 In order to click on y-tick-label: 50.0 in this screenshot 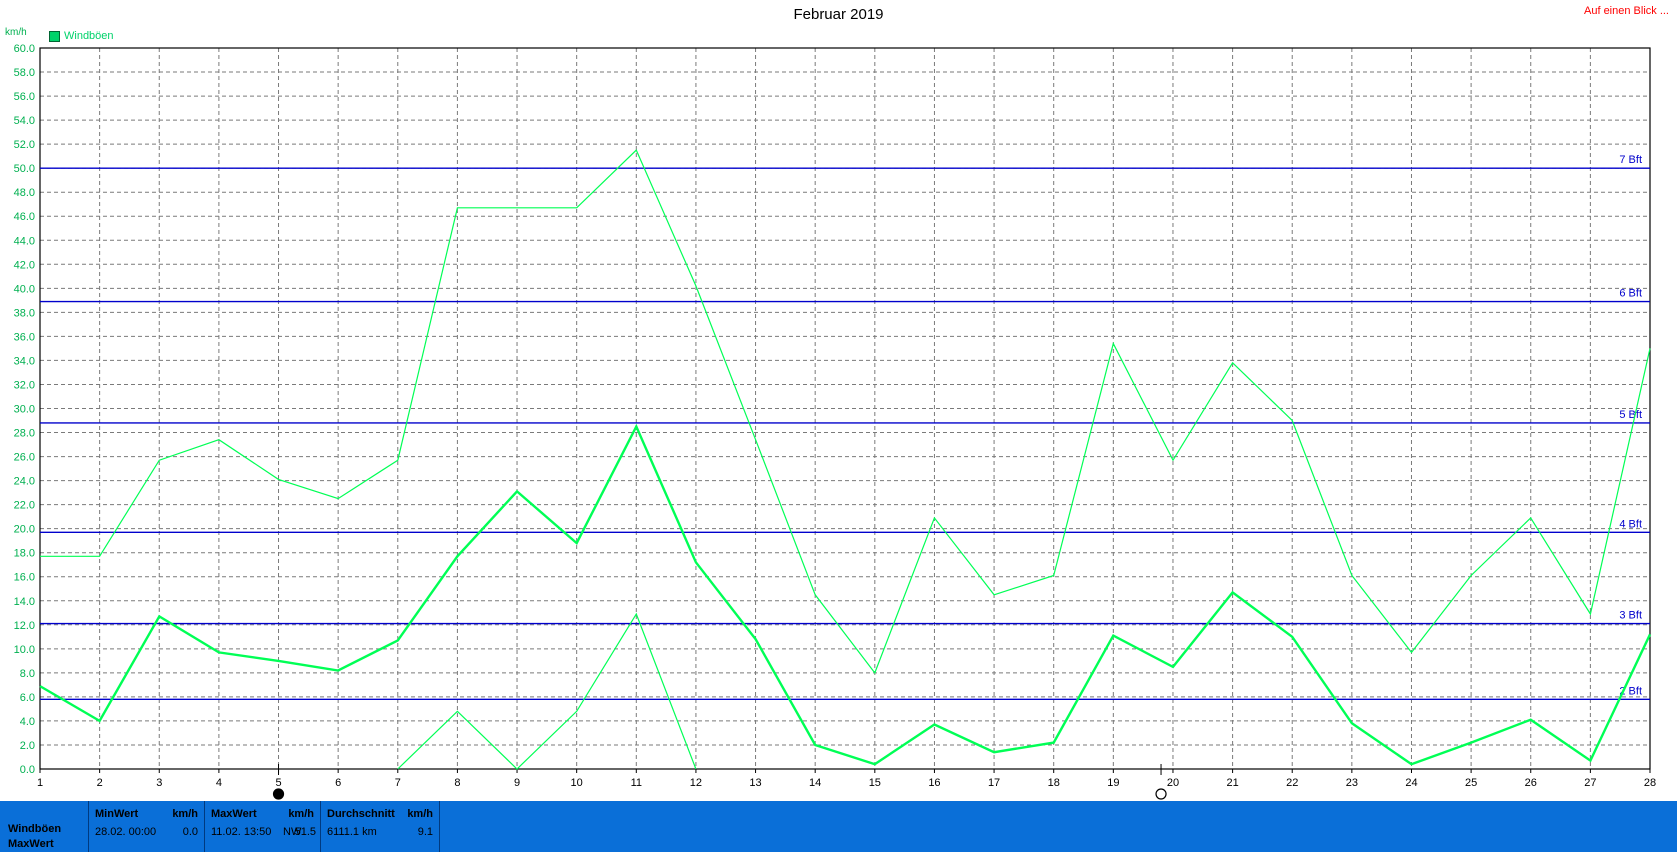, I will do `click(24, 169)`.